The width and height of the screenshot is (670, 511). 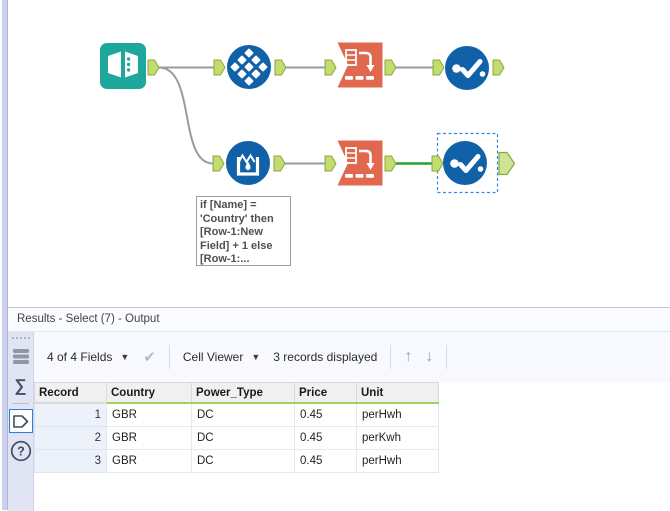 What do you see at coordinates (397, 438) in the screenshot?
I see `table-cell: perKwh` at bounding box center [397, 438].